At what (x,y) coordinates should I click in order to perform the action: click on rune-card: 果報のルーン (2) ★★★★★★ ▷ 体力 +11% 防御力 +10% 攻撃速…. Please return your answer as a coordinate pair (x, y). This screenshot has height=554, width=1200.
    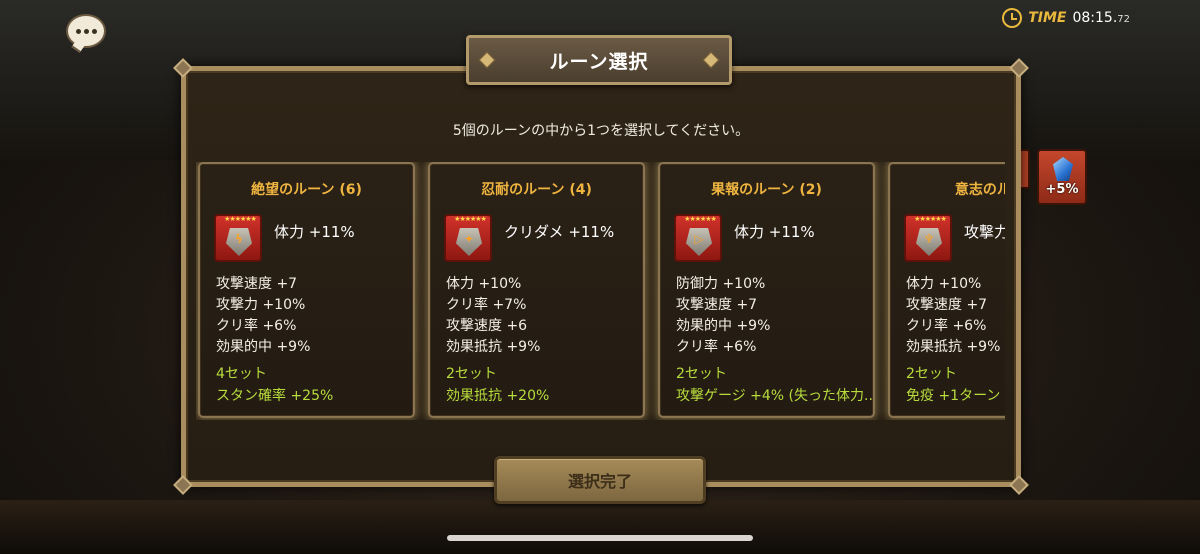
    Looking at the image, I should click on (766, 290).